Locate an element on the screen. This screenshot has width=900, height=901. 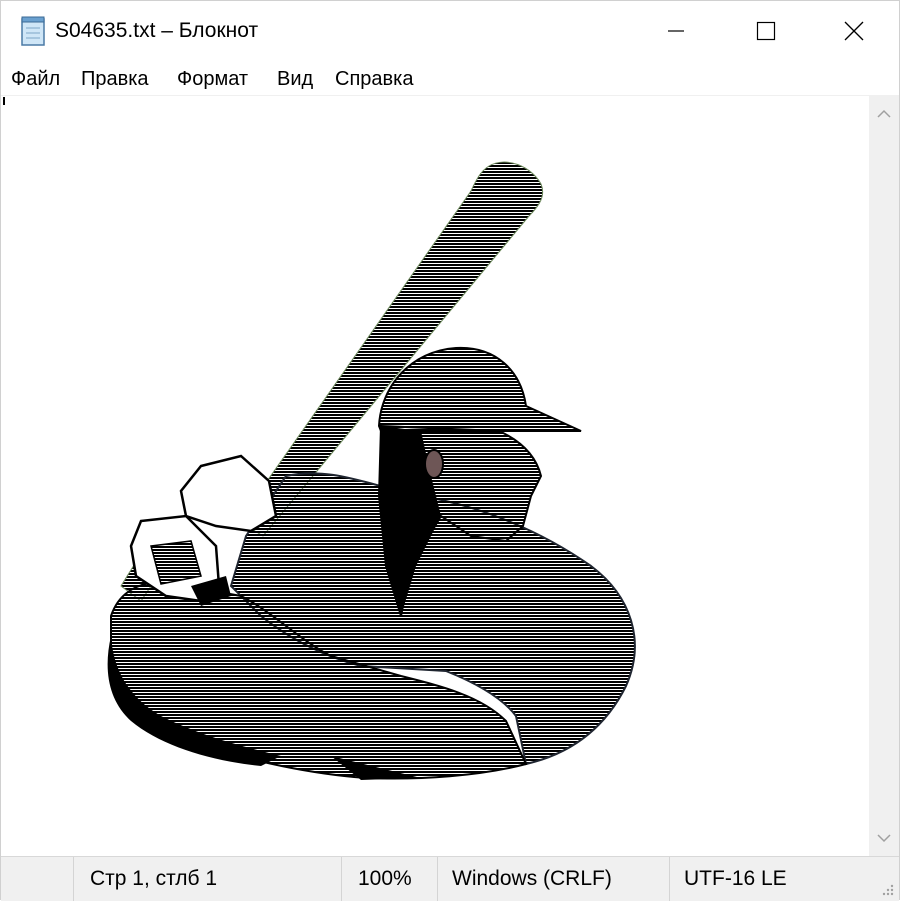
status-zoom: 100% is located at coordinates (389, 879).